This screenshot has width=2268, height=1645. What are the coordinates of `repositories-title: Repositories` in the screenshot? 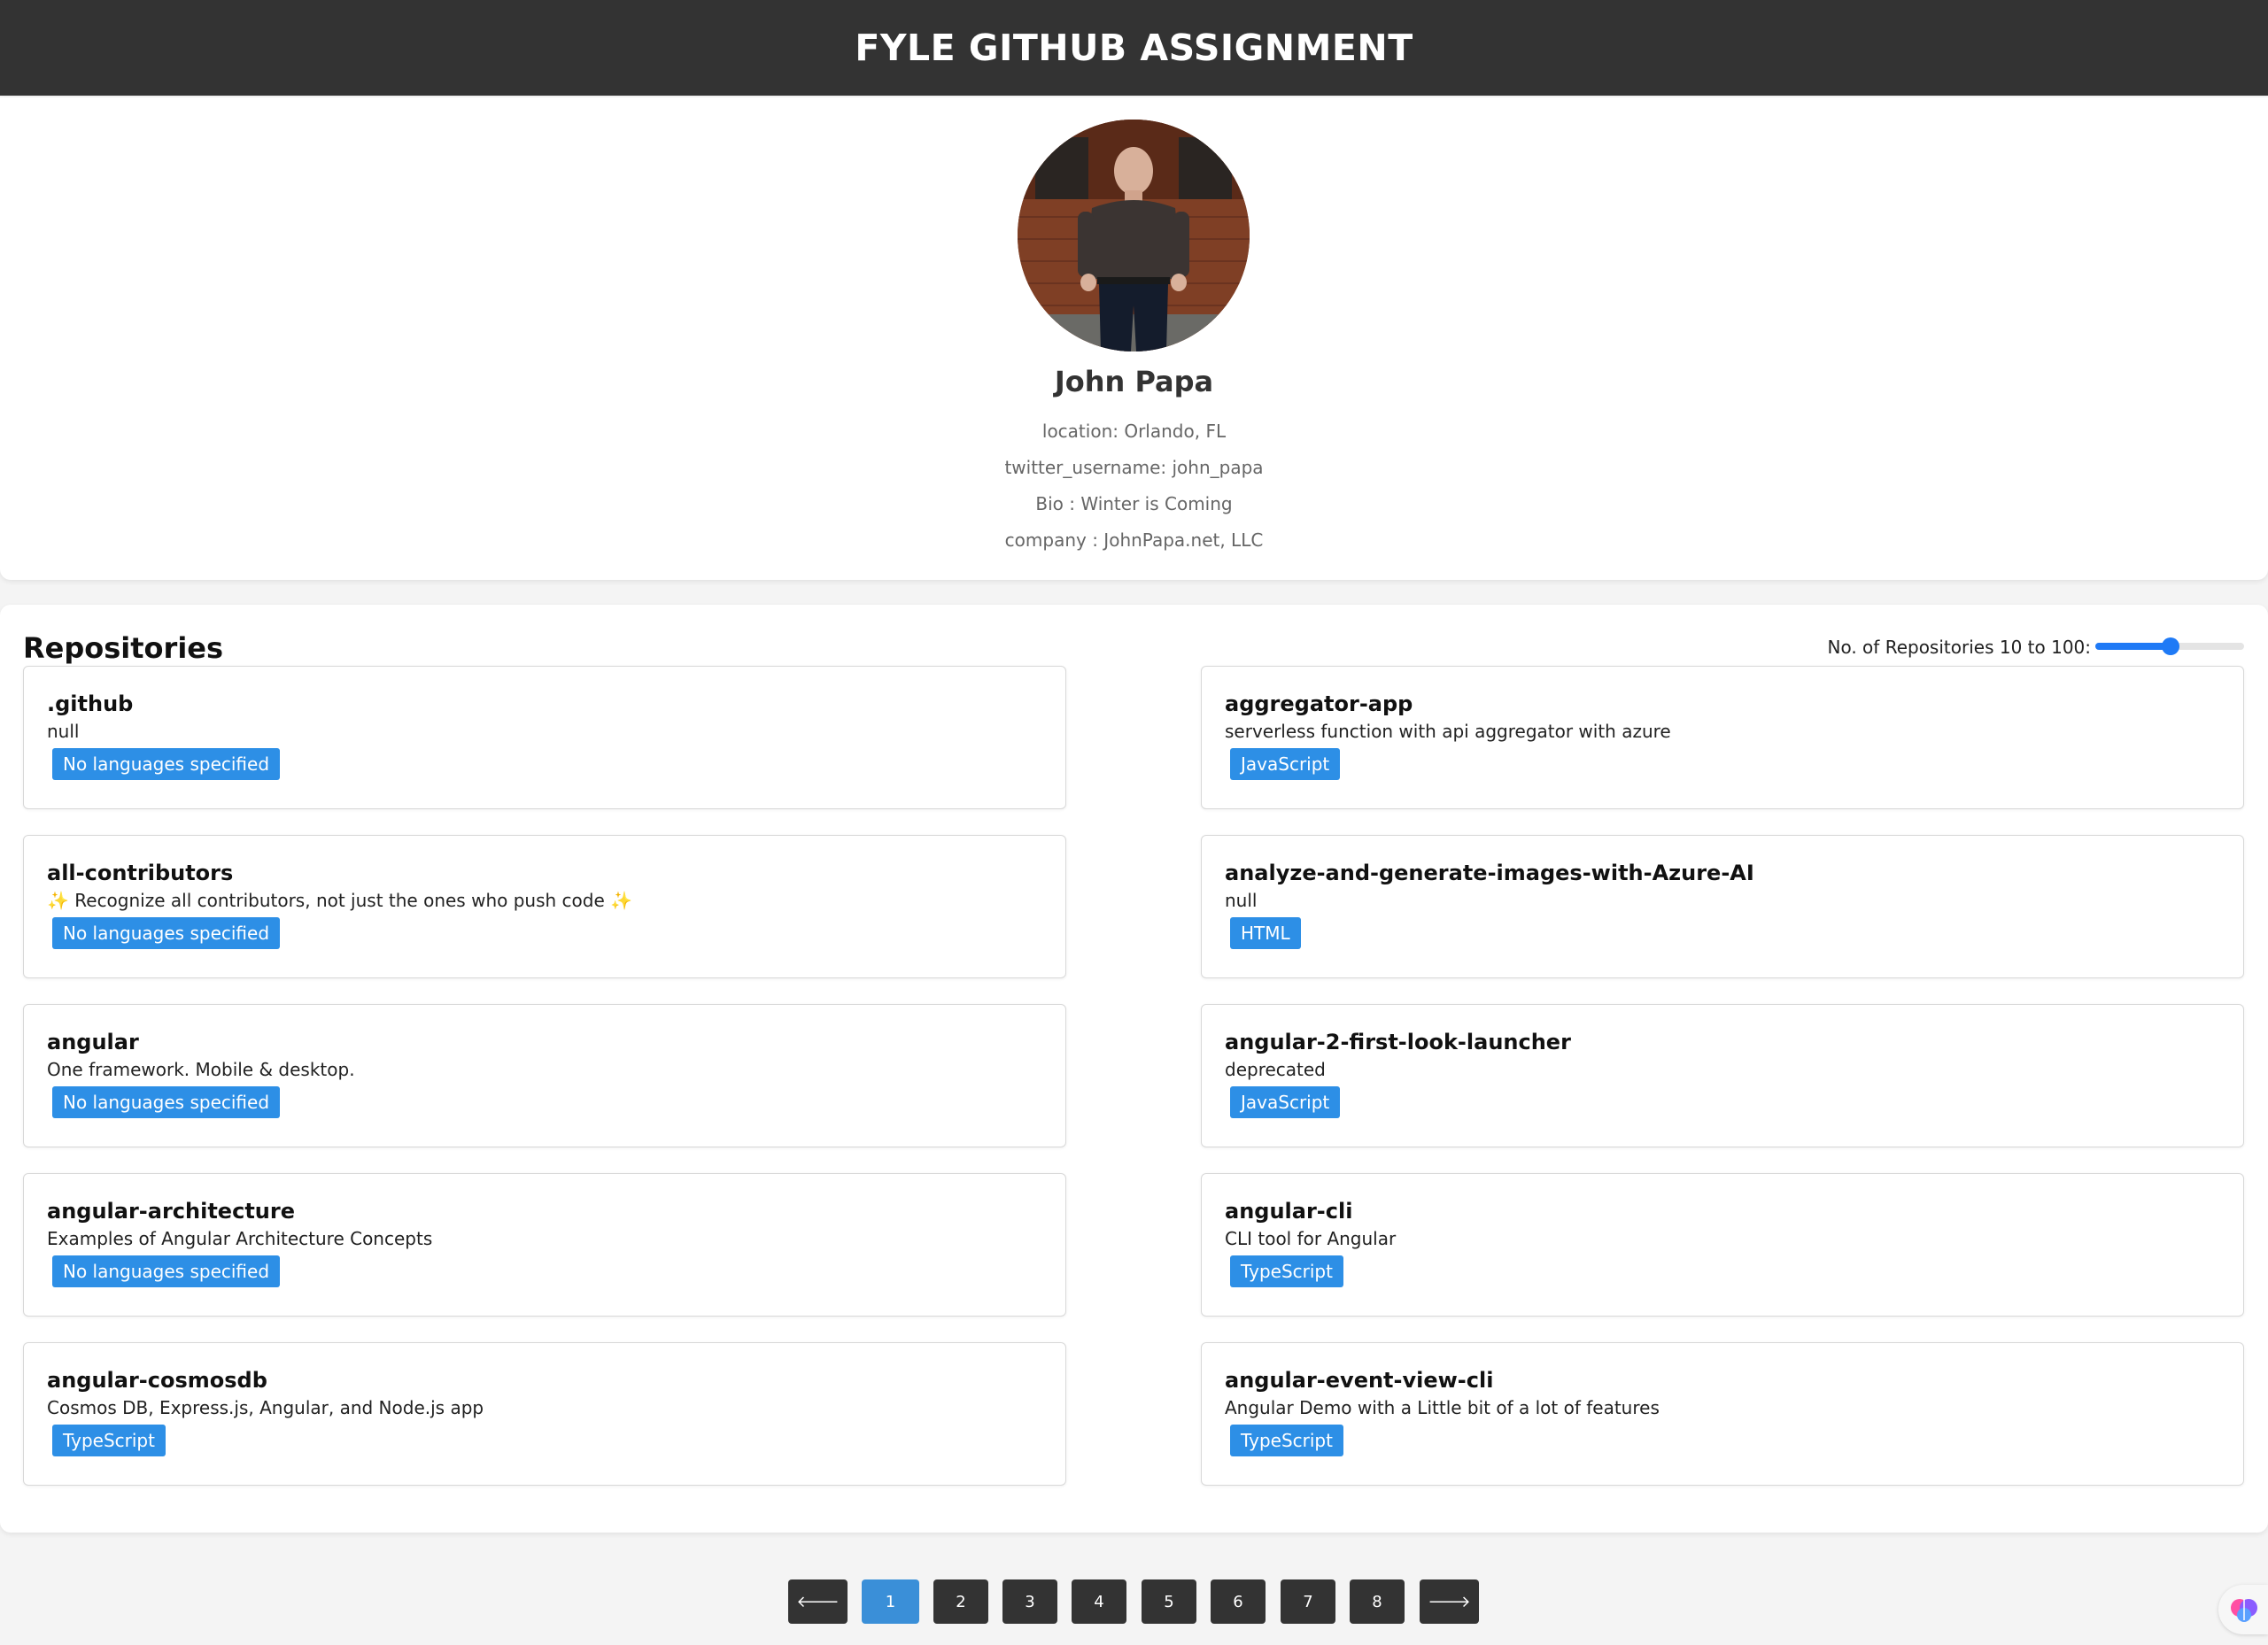 It's located at (123, 648).